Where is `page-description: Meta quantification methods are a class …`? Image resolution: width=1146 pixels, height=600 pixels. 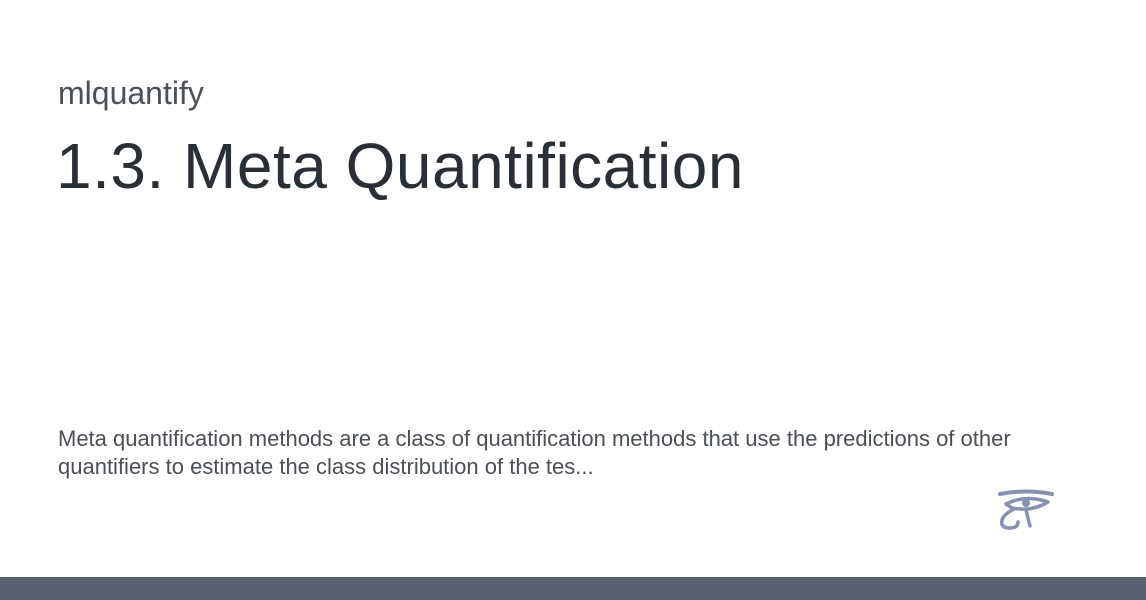
page-description: Meta quantification methods are a class … is located at coordinates (534, 452).